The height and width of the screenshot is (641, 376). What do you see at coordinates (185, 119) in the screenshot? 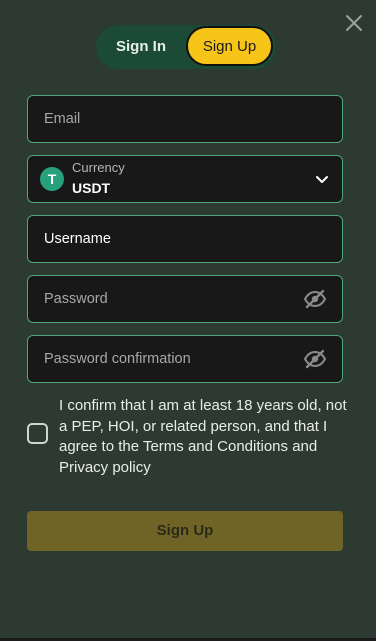
I see `email-field: Email` at bounding box center [185, 119].